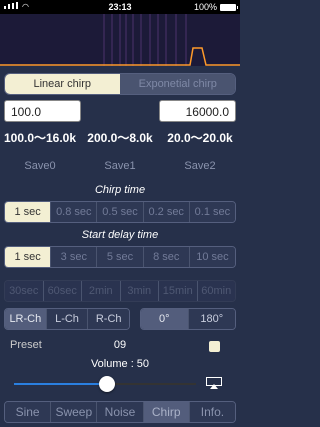 The width and height of the screenshot is (320, 427). I want to click on chirp-time-option: 0.2 sec, so click(166, 212).